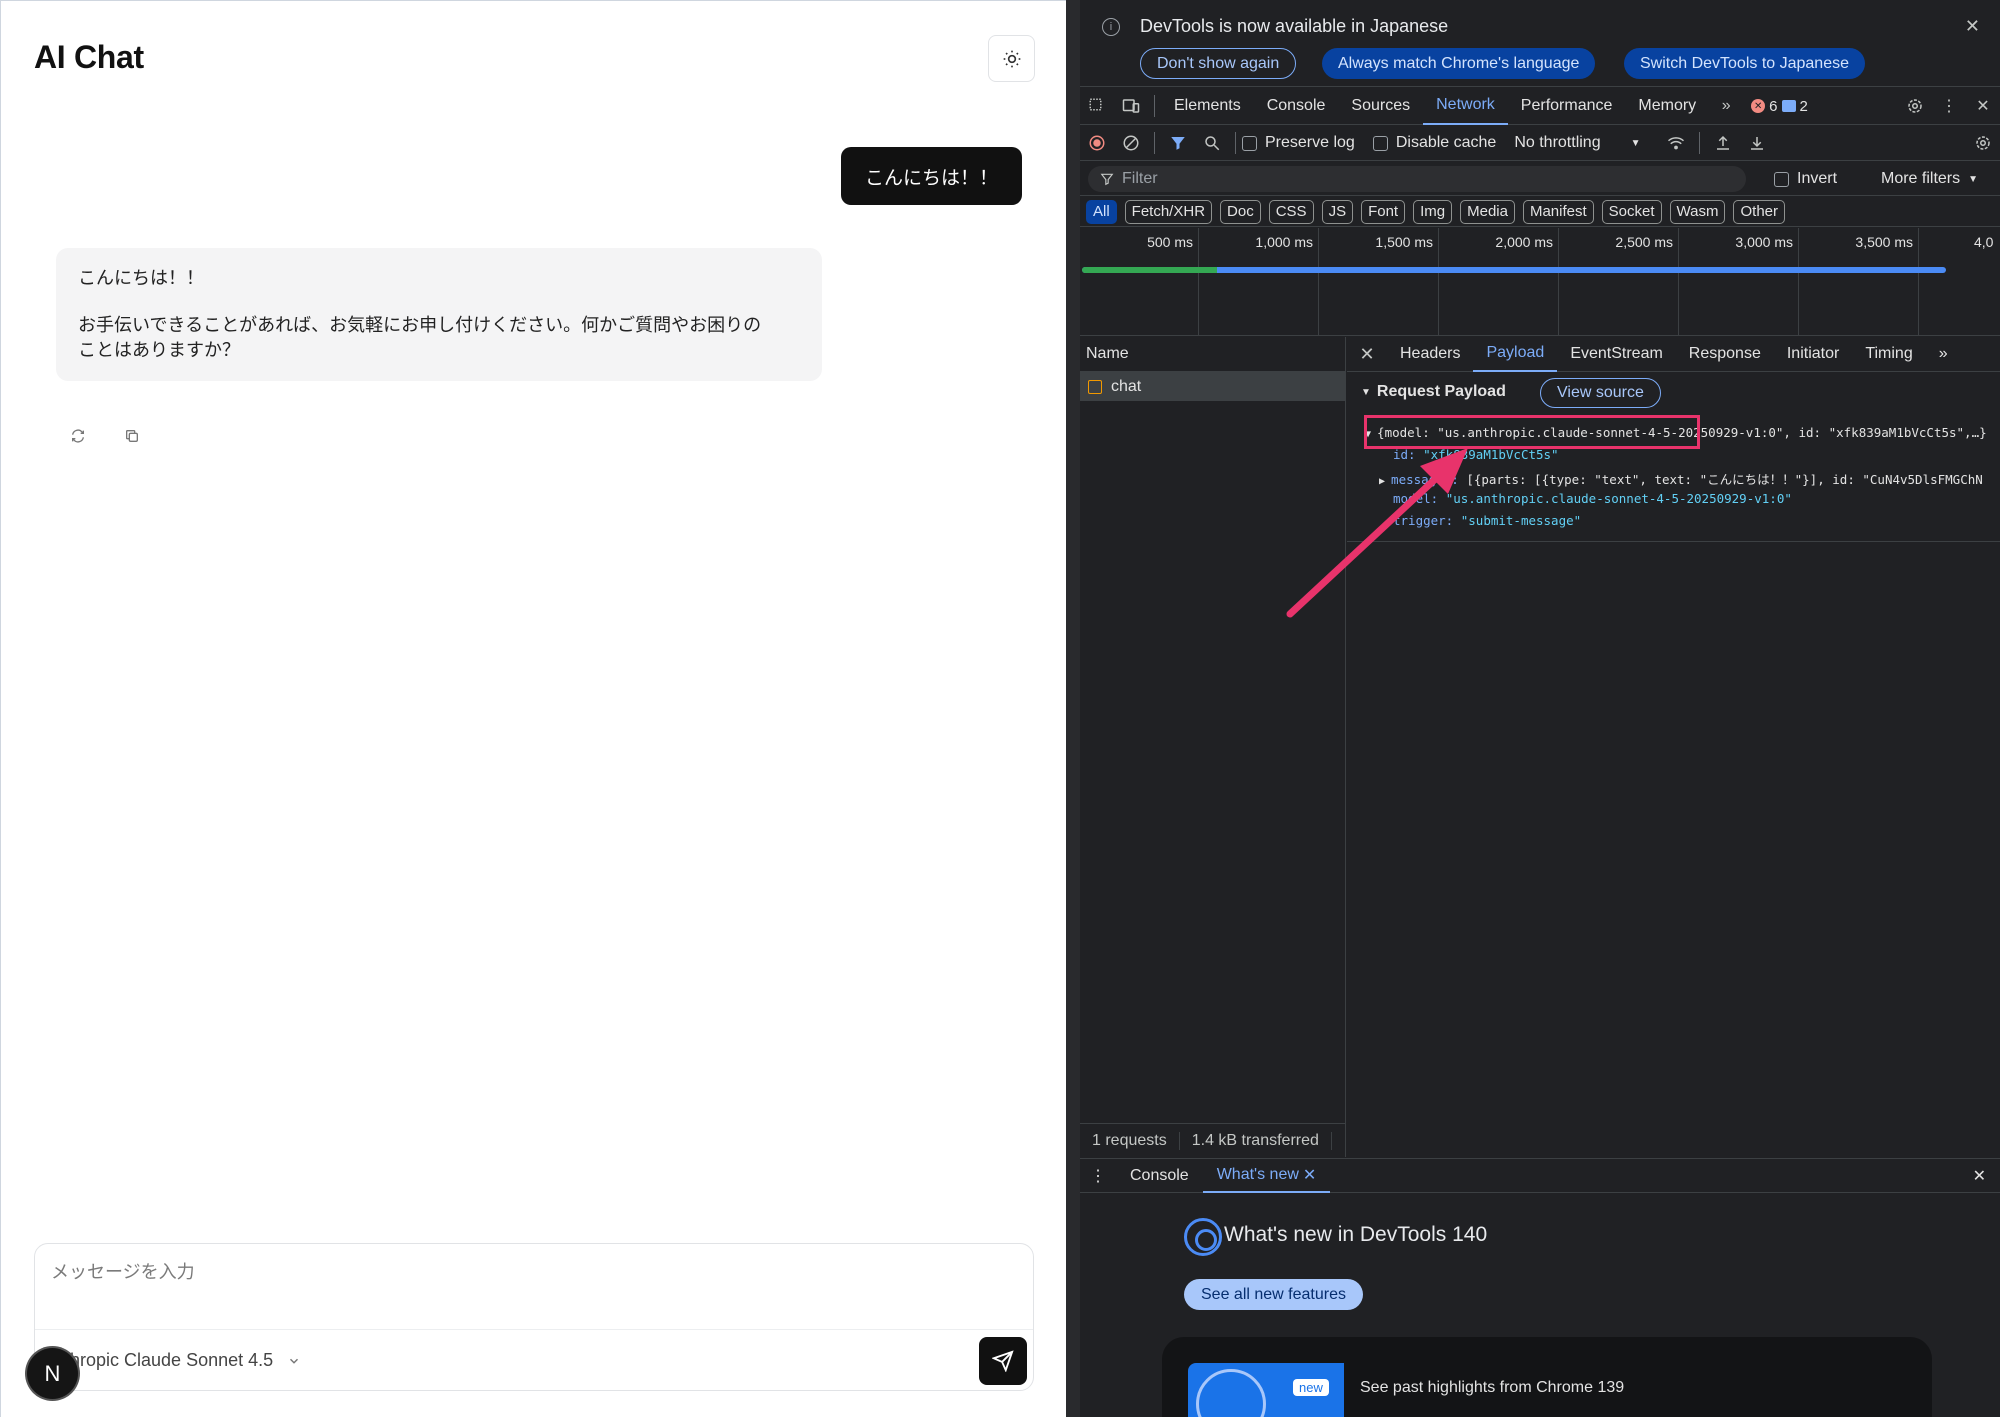 This screenshot has height=1417, width=2000. Describe the element at coordinates (78, 436) in the screenshot. I see `regenerate-icon` at that location.